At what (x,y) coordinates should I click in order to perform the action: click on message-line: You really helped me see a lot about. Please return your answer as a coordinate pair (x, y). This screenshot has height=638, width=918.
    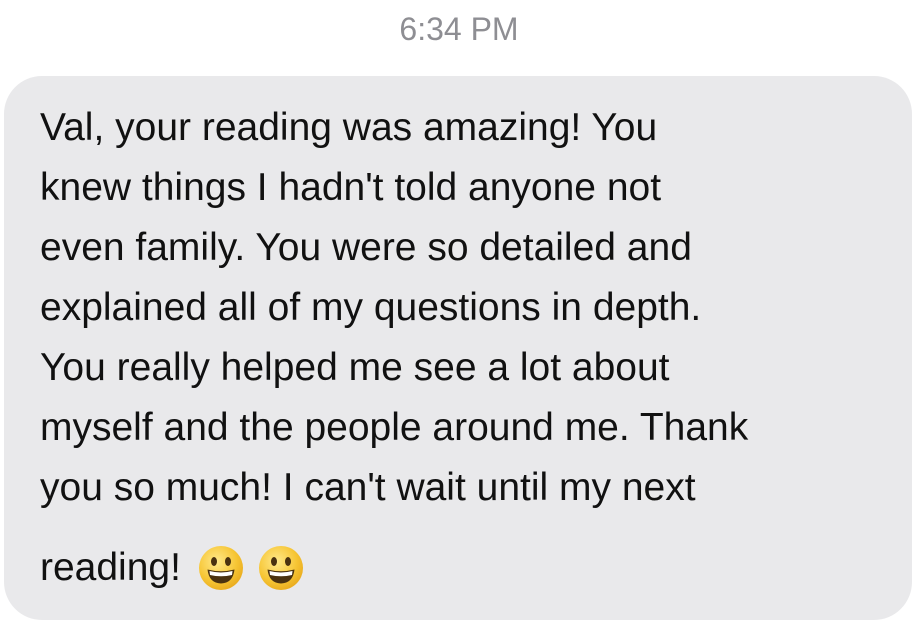
    Looking at the image, I should click on (355, 367).